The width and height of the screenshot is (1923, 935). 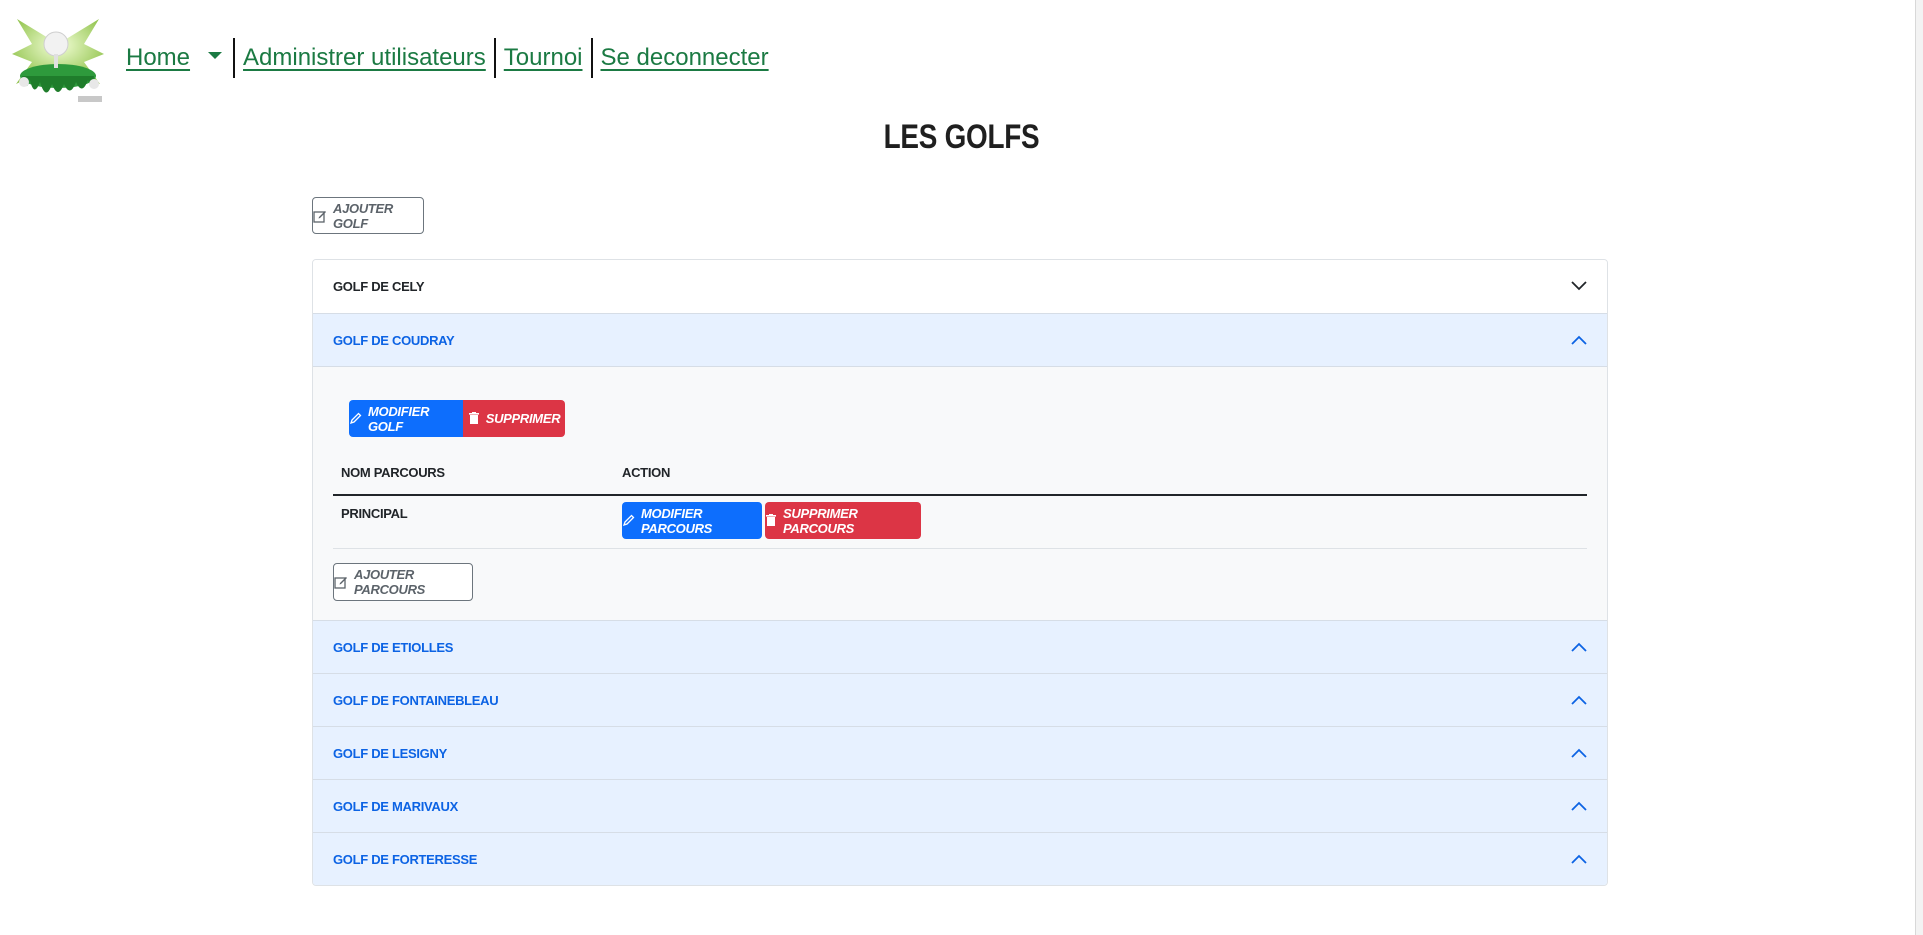 I want to click on delete-course-button: SUPPRIMER PARCOURS, so click(x=843, y=520).